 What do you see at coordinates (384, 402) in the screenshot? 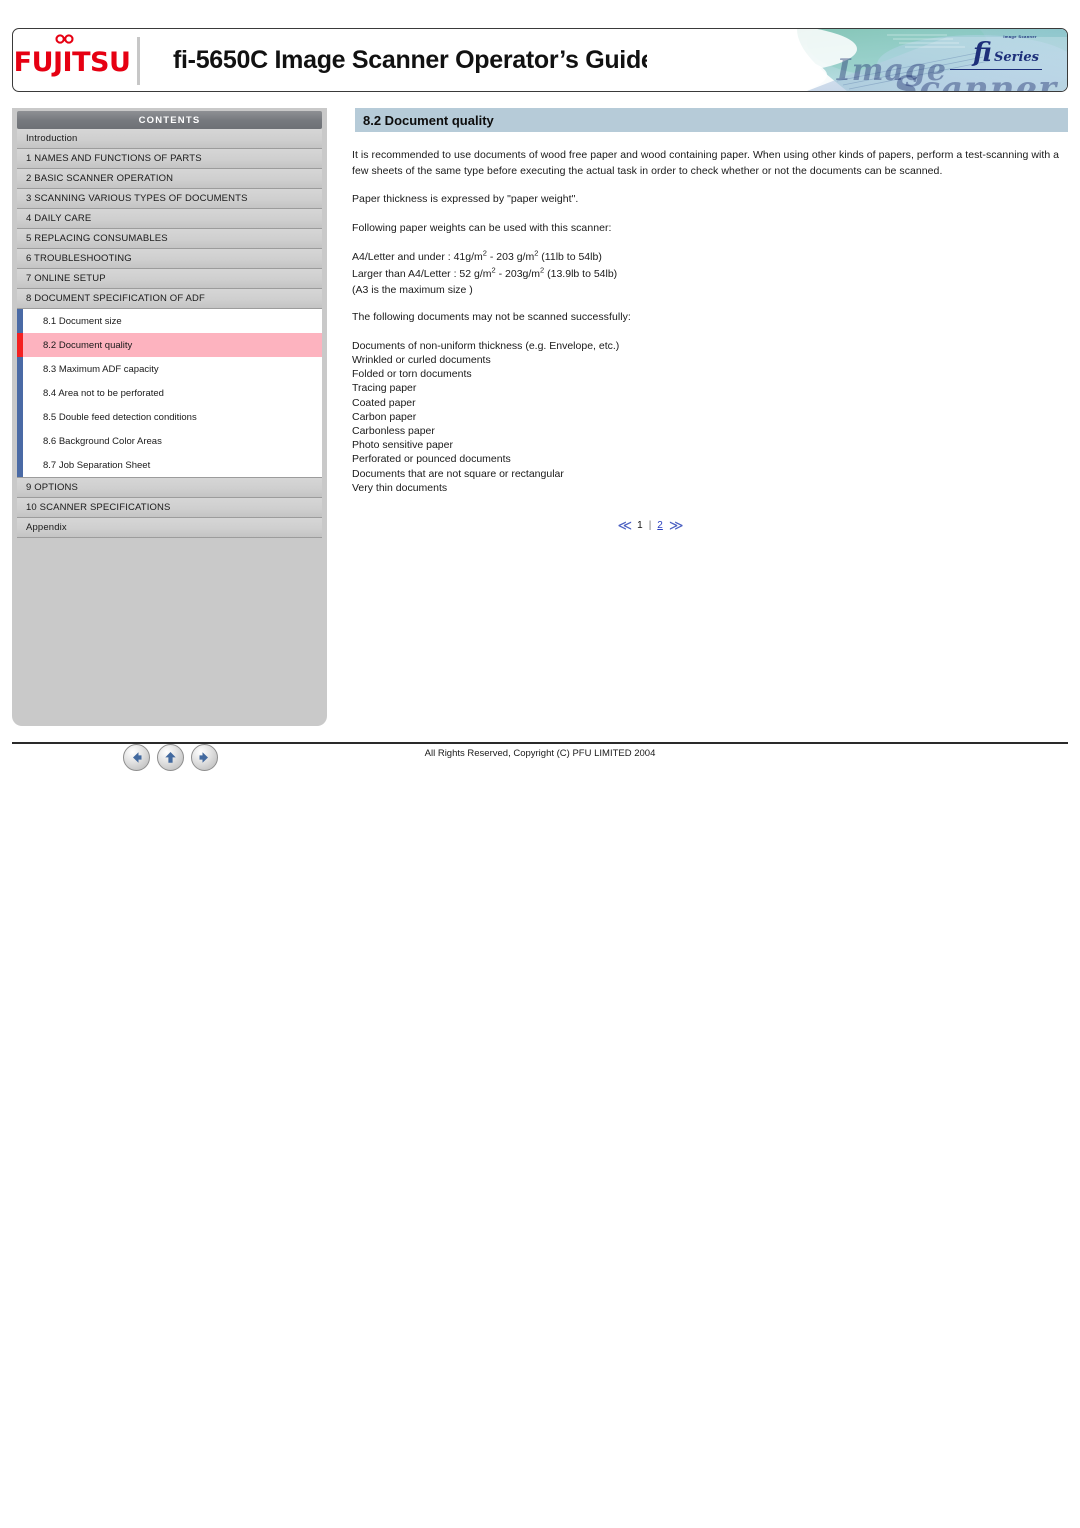
I see `list-item: Coated paper` at bounding box center [384, 402].